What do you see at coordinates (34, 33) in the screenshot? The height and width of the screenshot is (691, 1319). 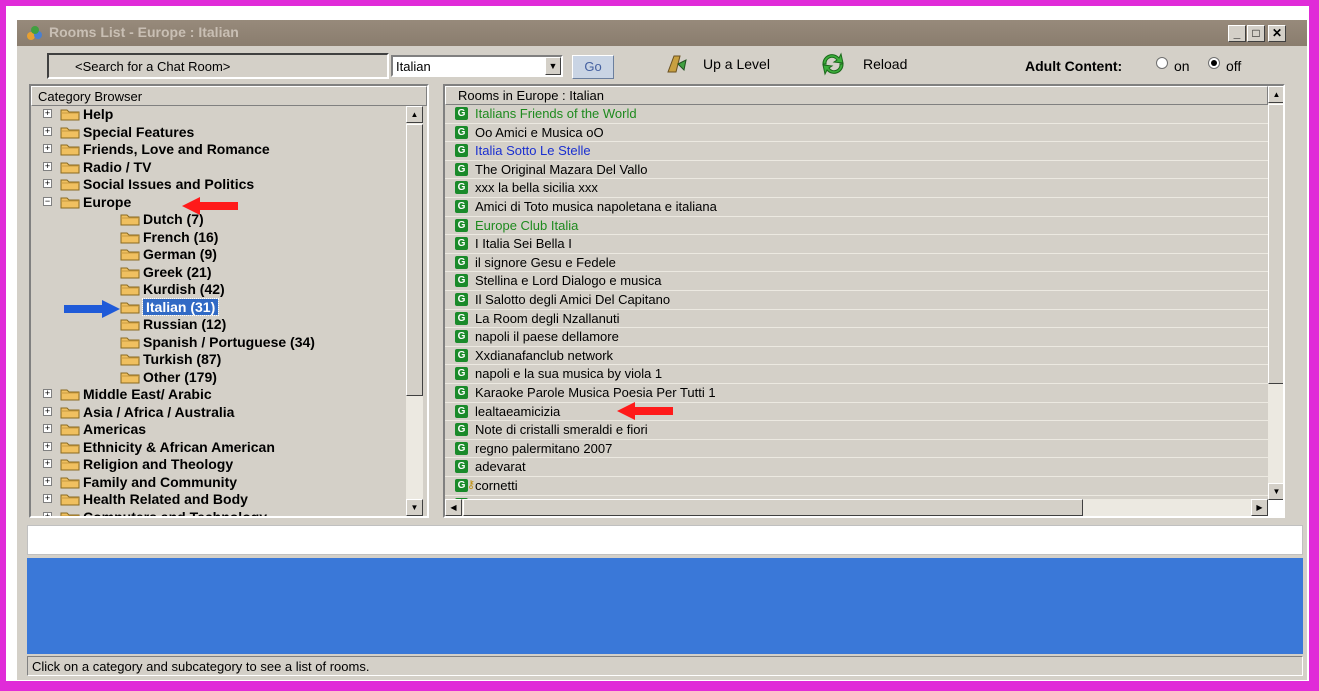 I see `app-icon` at bounding box center [34, 33].